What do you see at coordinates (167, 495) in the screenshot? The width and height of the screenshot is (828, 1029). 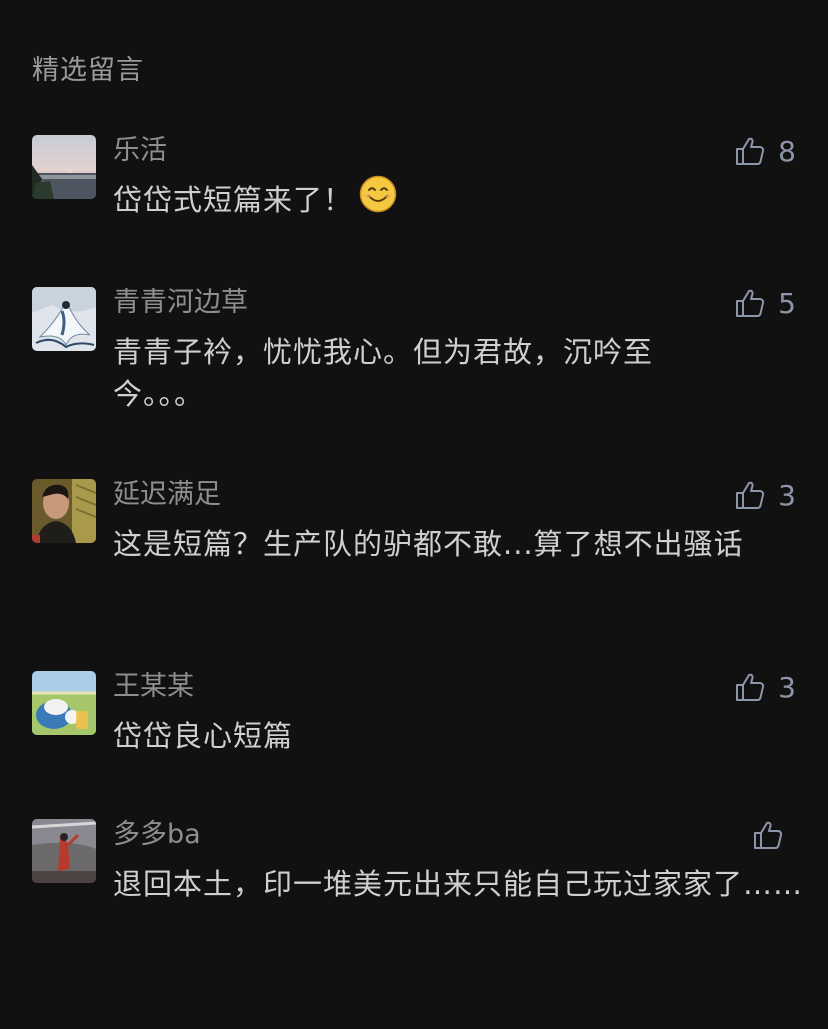 I see `comment-nickname: 延迟满足` at bounding box center [167, 495].